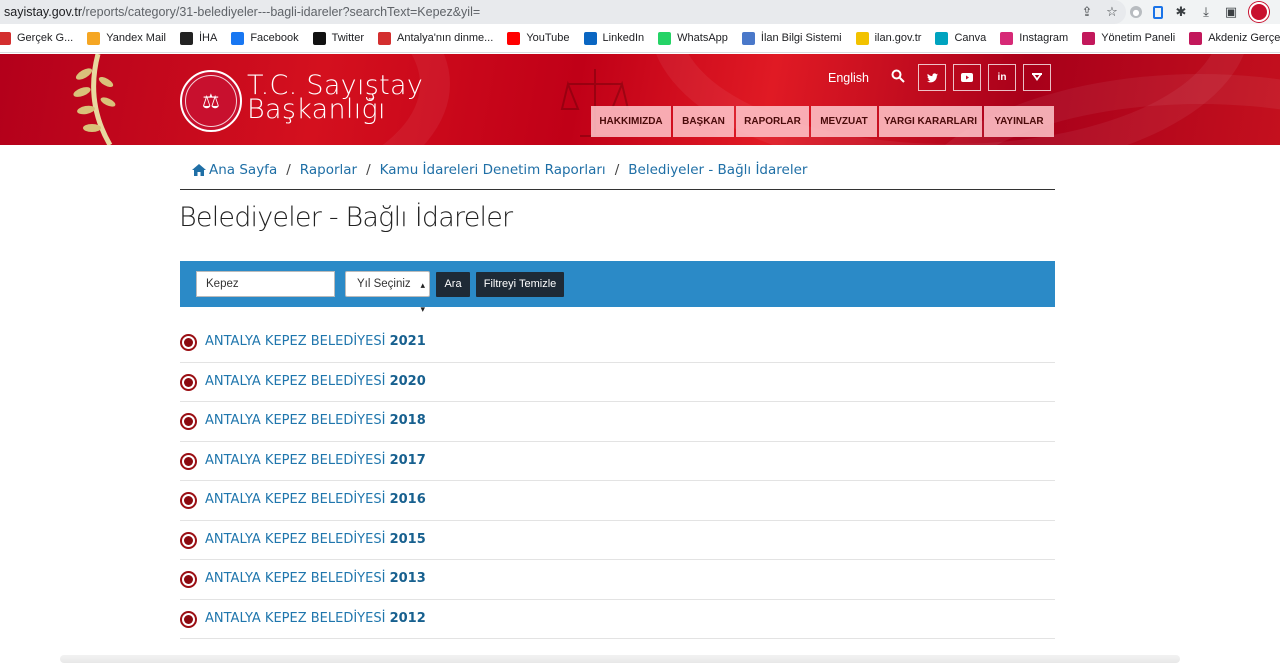 The height and width of the screenshot is (663, 1280). Describe the element at coordinates (932, 77) in the screenshot. I see `twitter-icon` at that location.